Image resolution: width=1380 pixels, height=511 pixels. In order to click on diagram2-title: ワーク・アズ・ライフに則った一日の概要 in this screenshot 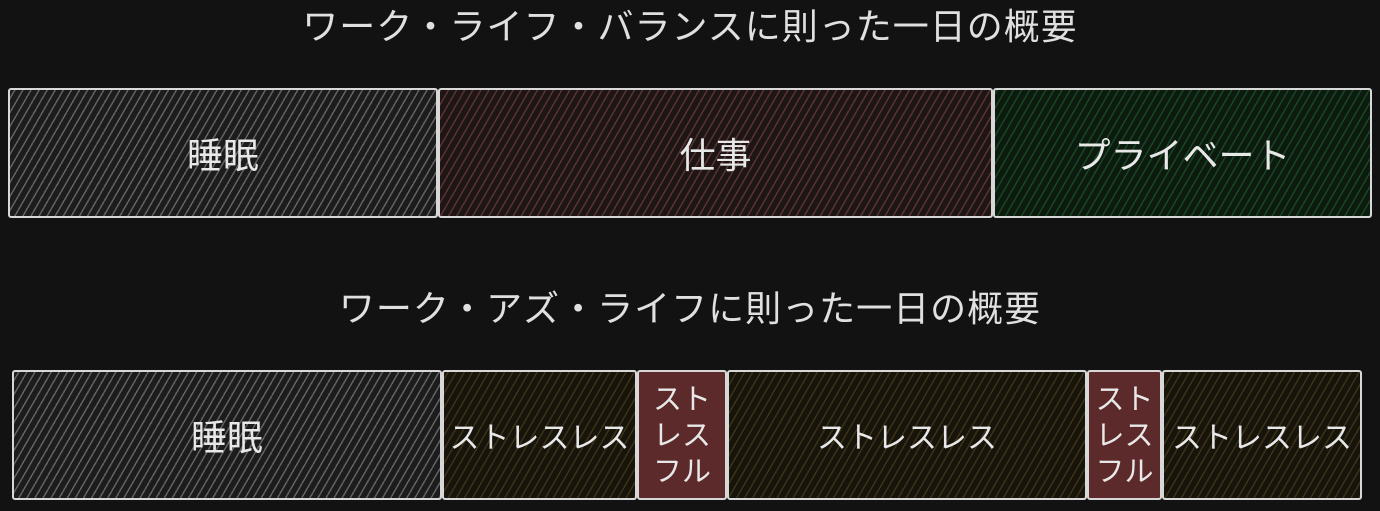, I will do `click(690, 309)`.